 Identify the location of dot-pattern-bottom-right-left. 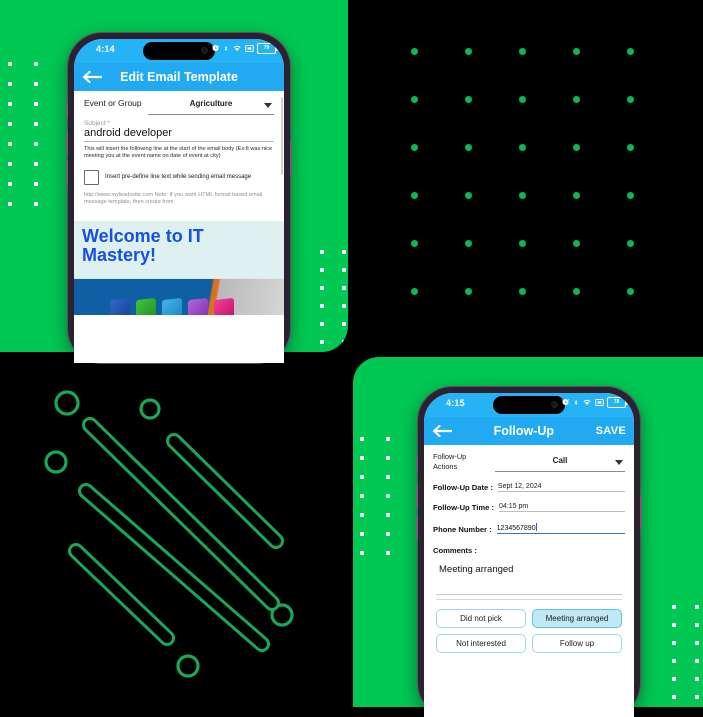
(386, 503).